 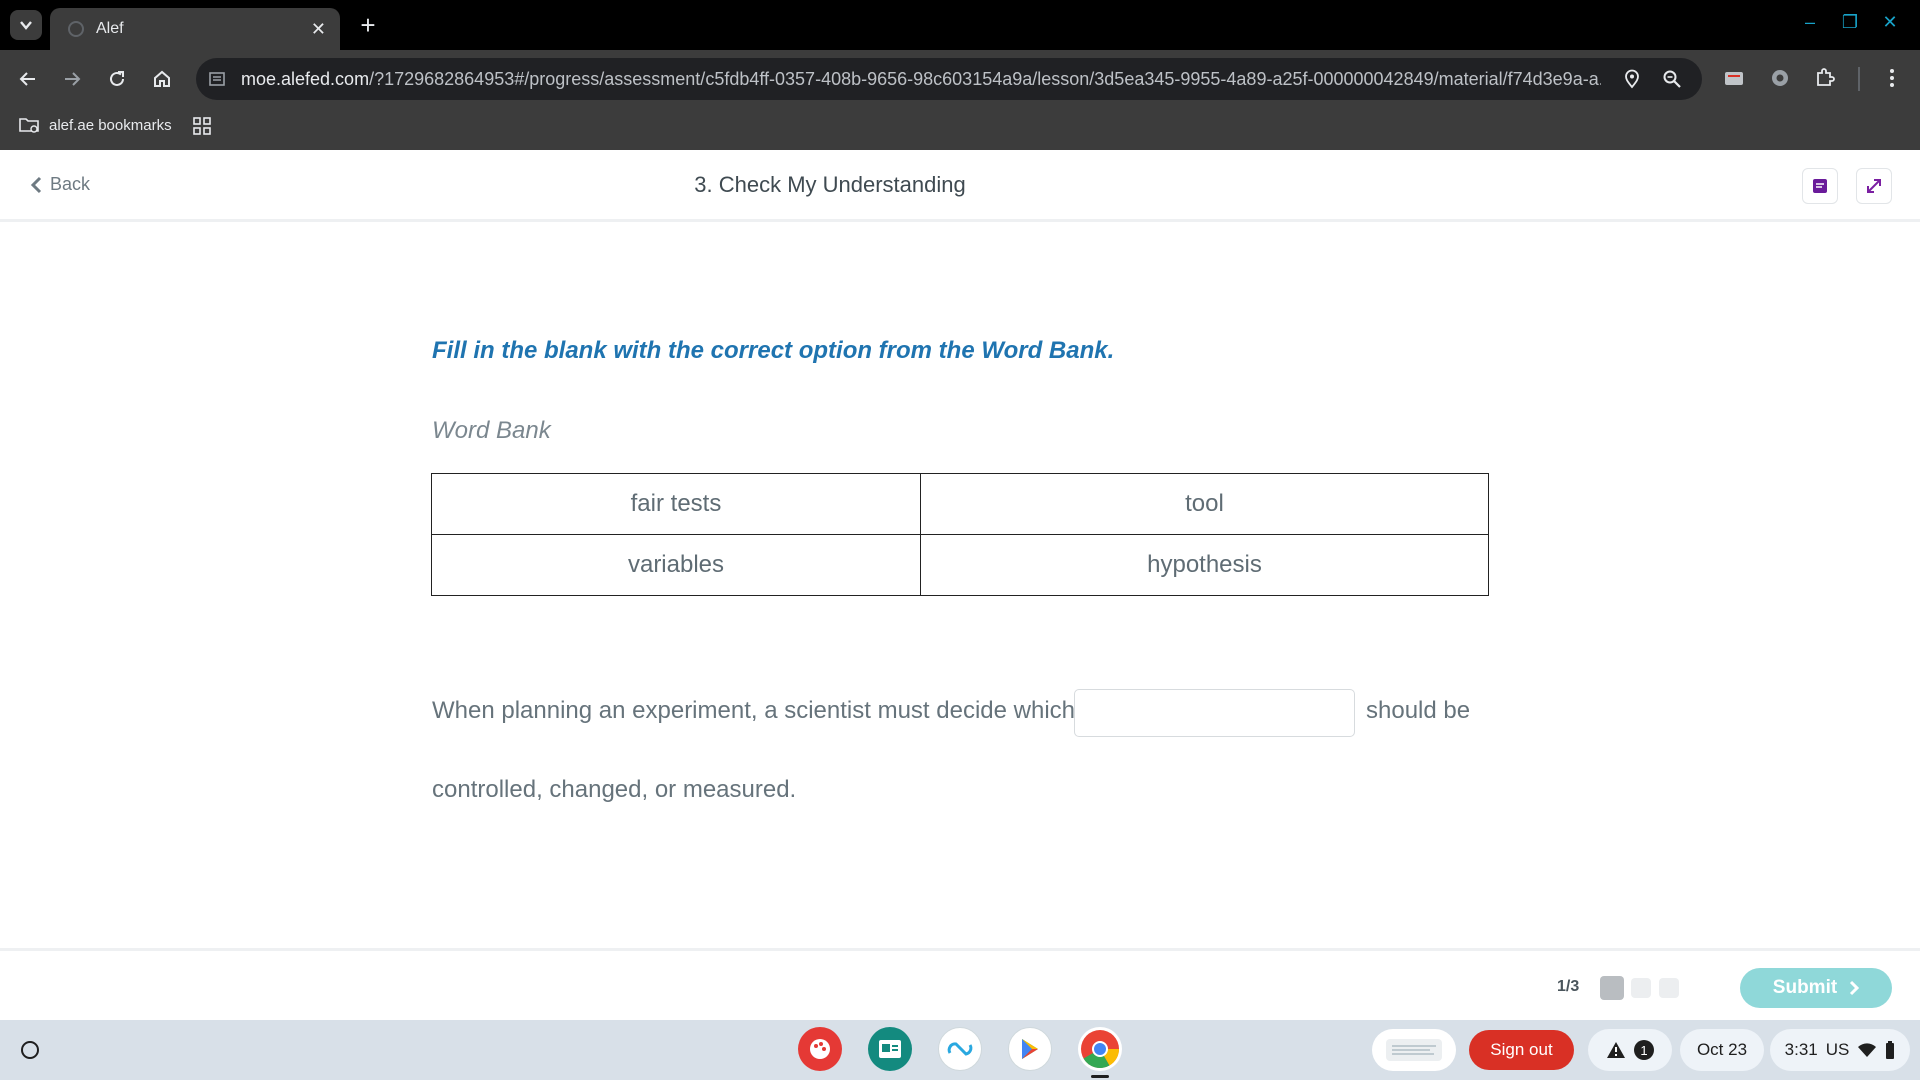 What do you see at coordinates (1204, 504) in the screenshot?
I see `word-bank-option: tool` at bounding box center [1204, 504].